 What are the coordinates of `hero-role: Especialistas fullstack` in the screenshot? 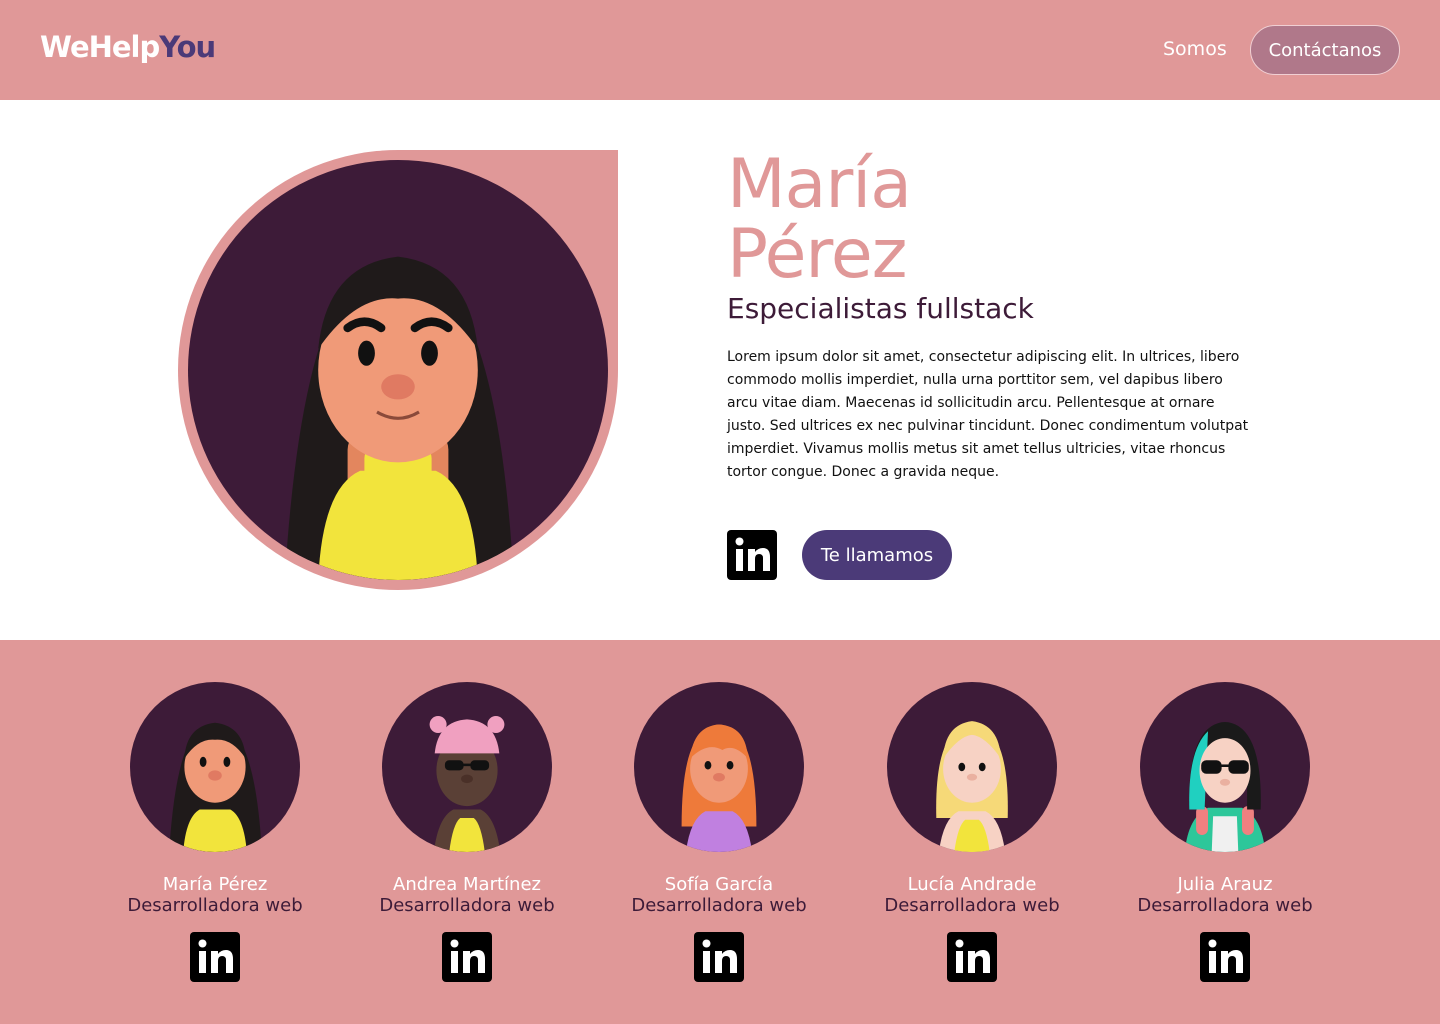 It's located at (880, 308).